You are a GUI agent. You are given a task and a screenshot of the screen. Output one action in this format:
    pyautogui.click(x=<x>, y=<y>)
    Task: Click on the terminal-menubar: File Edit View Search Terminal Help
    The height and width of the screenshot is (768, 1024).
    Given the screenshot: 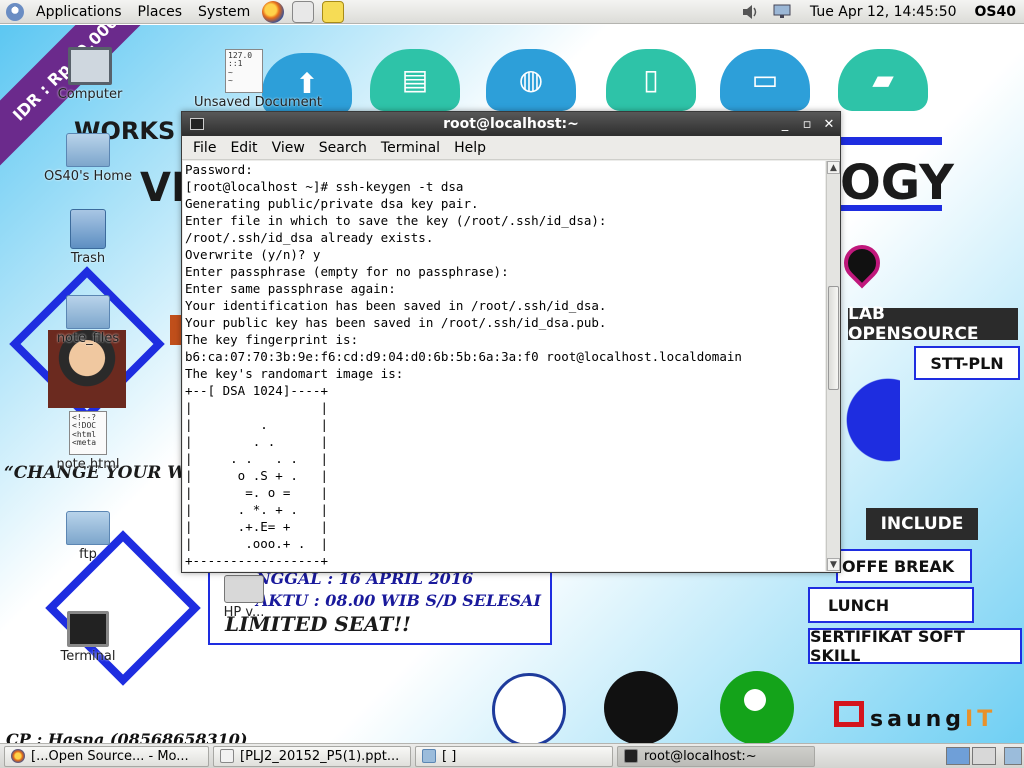 What is the action you would take?
    pyautogui.click(x=511, y=148)
    